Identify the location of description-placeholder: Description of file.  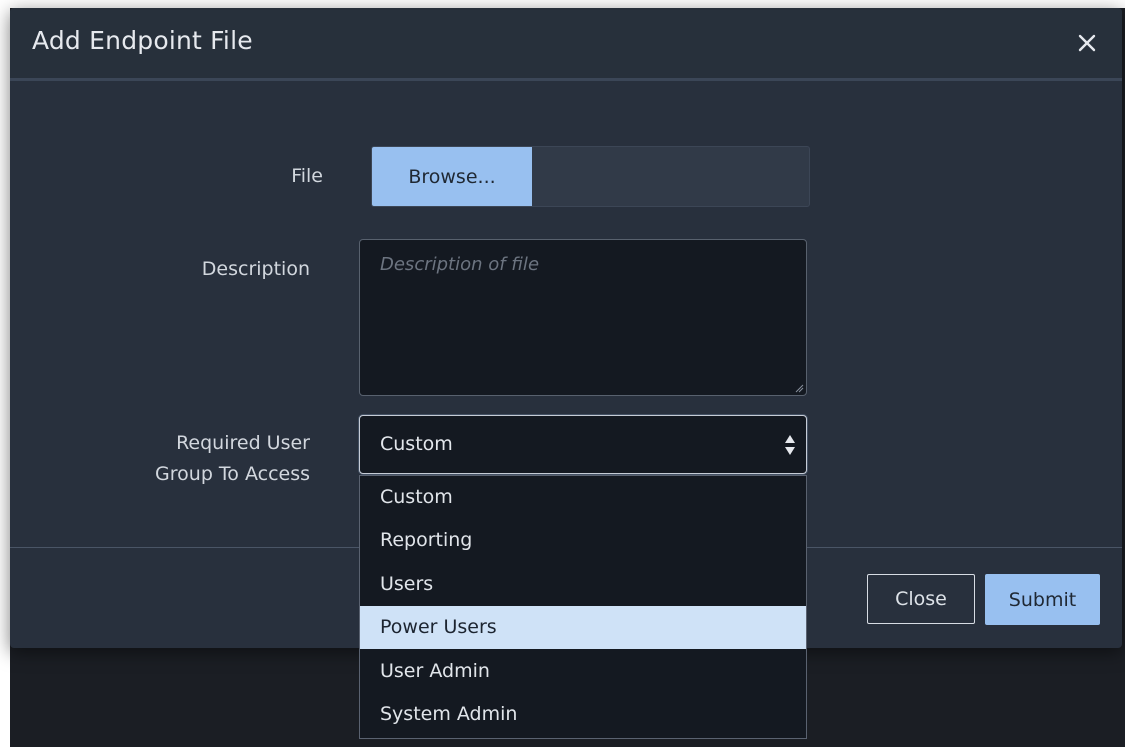
(460, 264).